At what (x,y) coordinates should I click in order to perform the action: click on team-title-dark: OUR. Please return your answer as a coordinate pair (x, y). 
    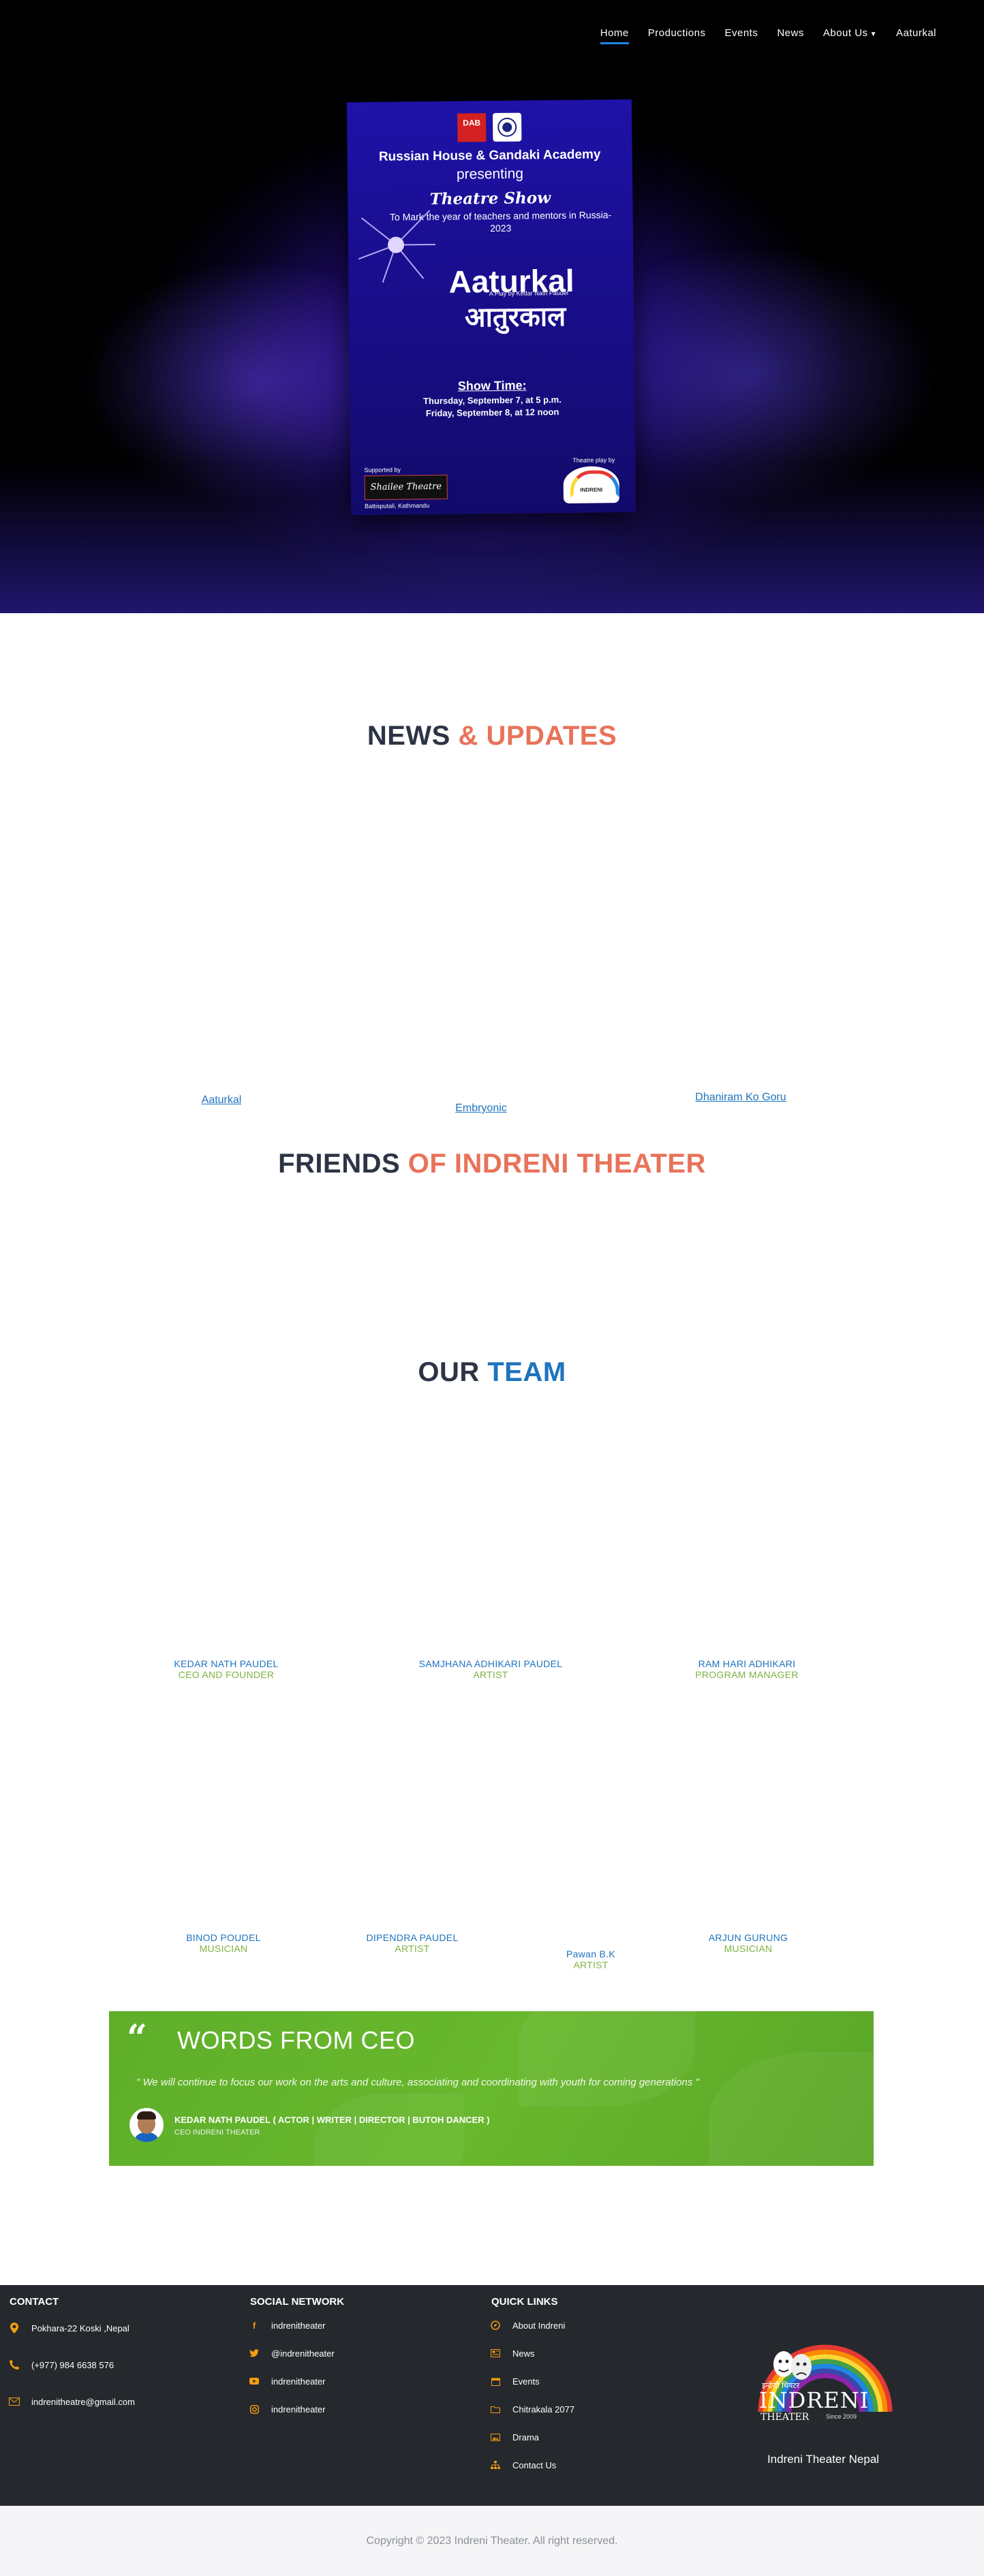
    Looking at the image, I should click on (449, 1372).